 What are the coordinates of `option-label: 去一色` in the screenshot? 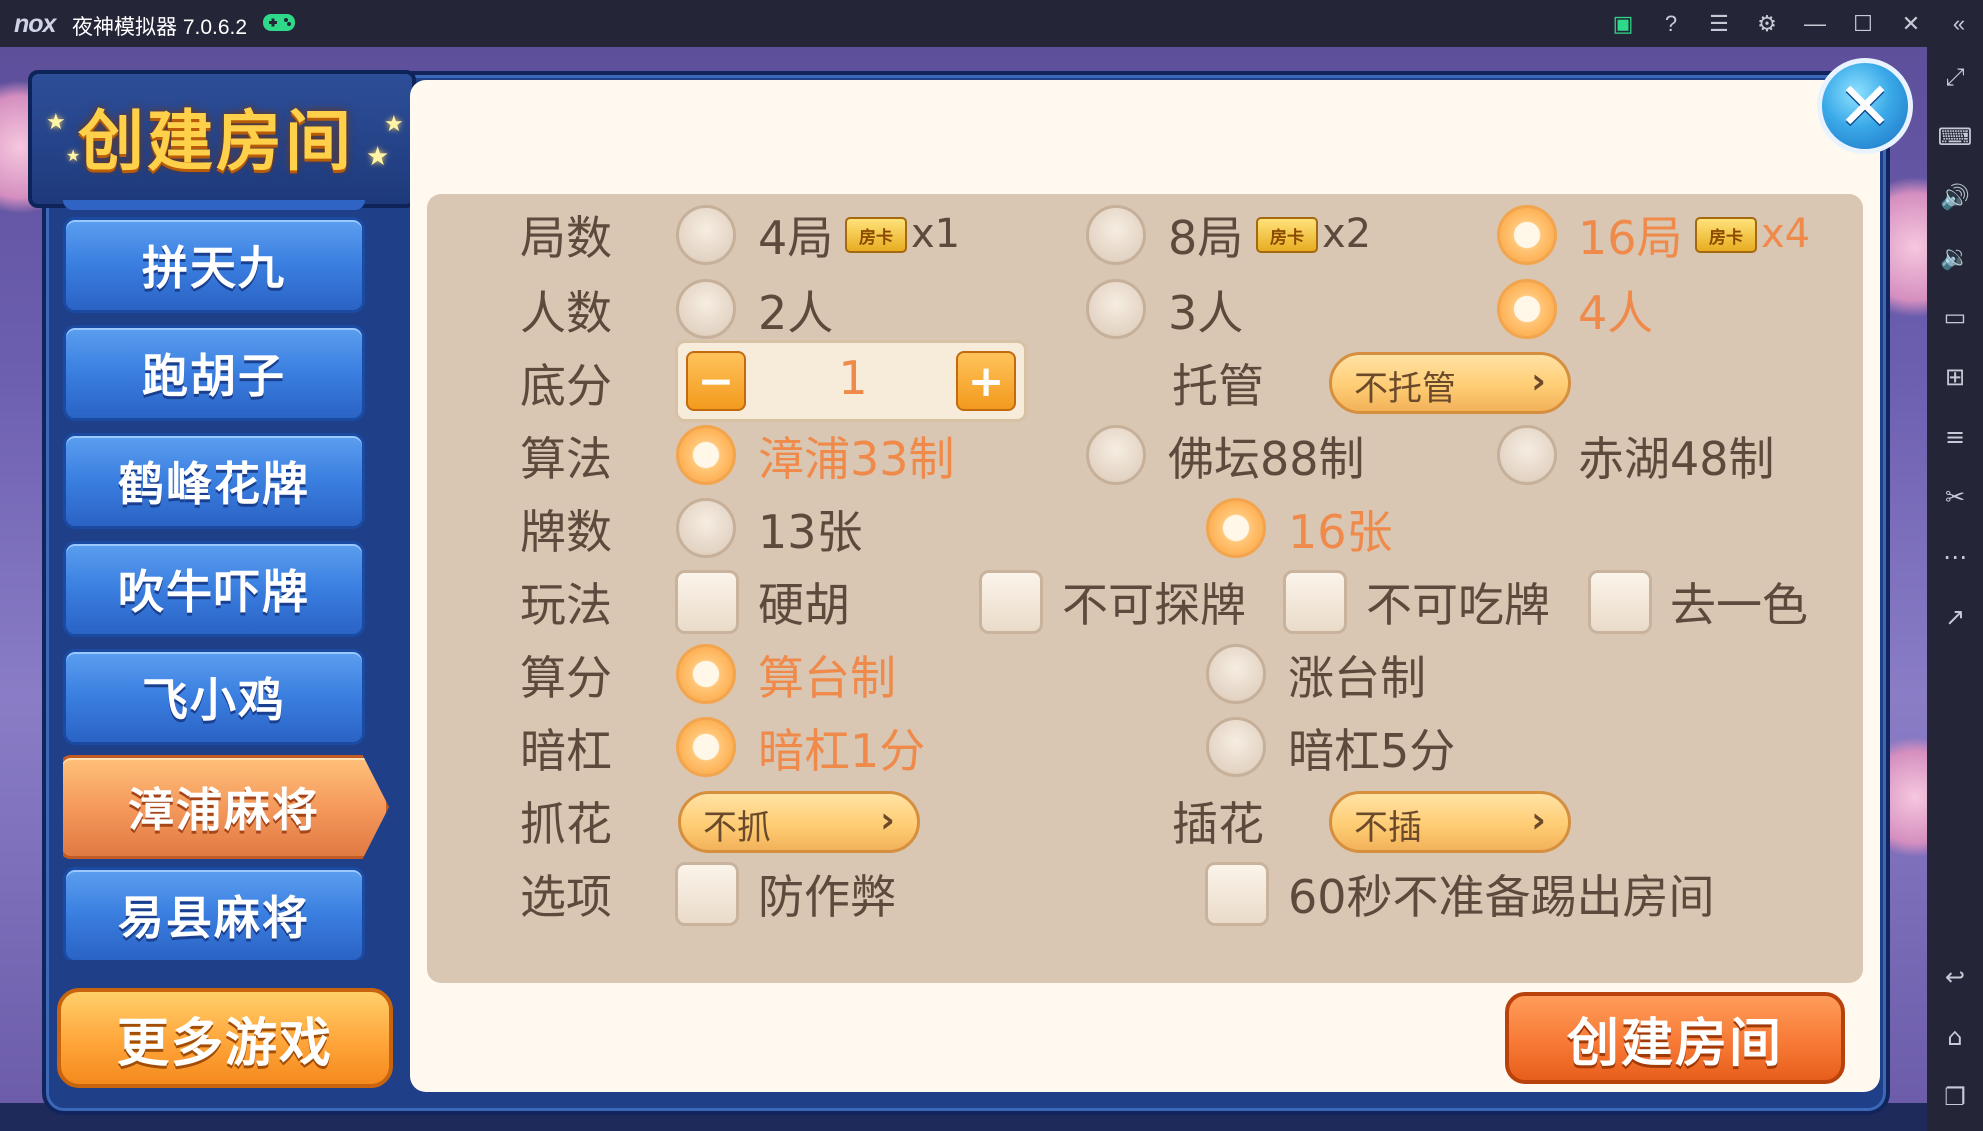 It's located at (1739, 605).